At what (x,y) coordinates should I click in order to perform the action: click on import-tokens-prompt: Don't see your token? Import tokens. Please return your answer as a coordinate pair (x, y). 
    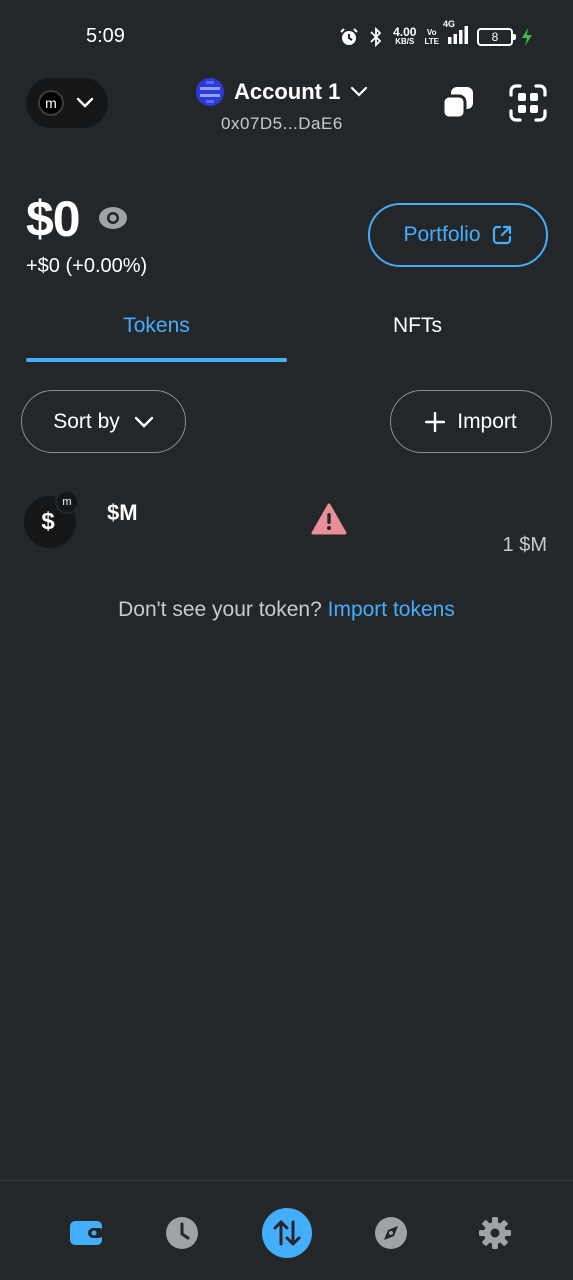
    Looking at the image, I should click on (286, 610).